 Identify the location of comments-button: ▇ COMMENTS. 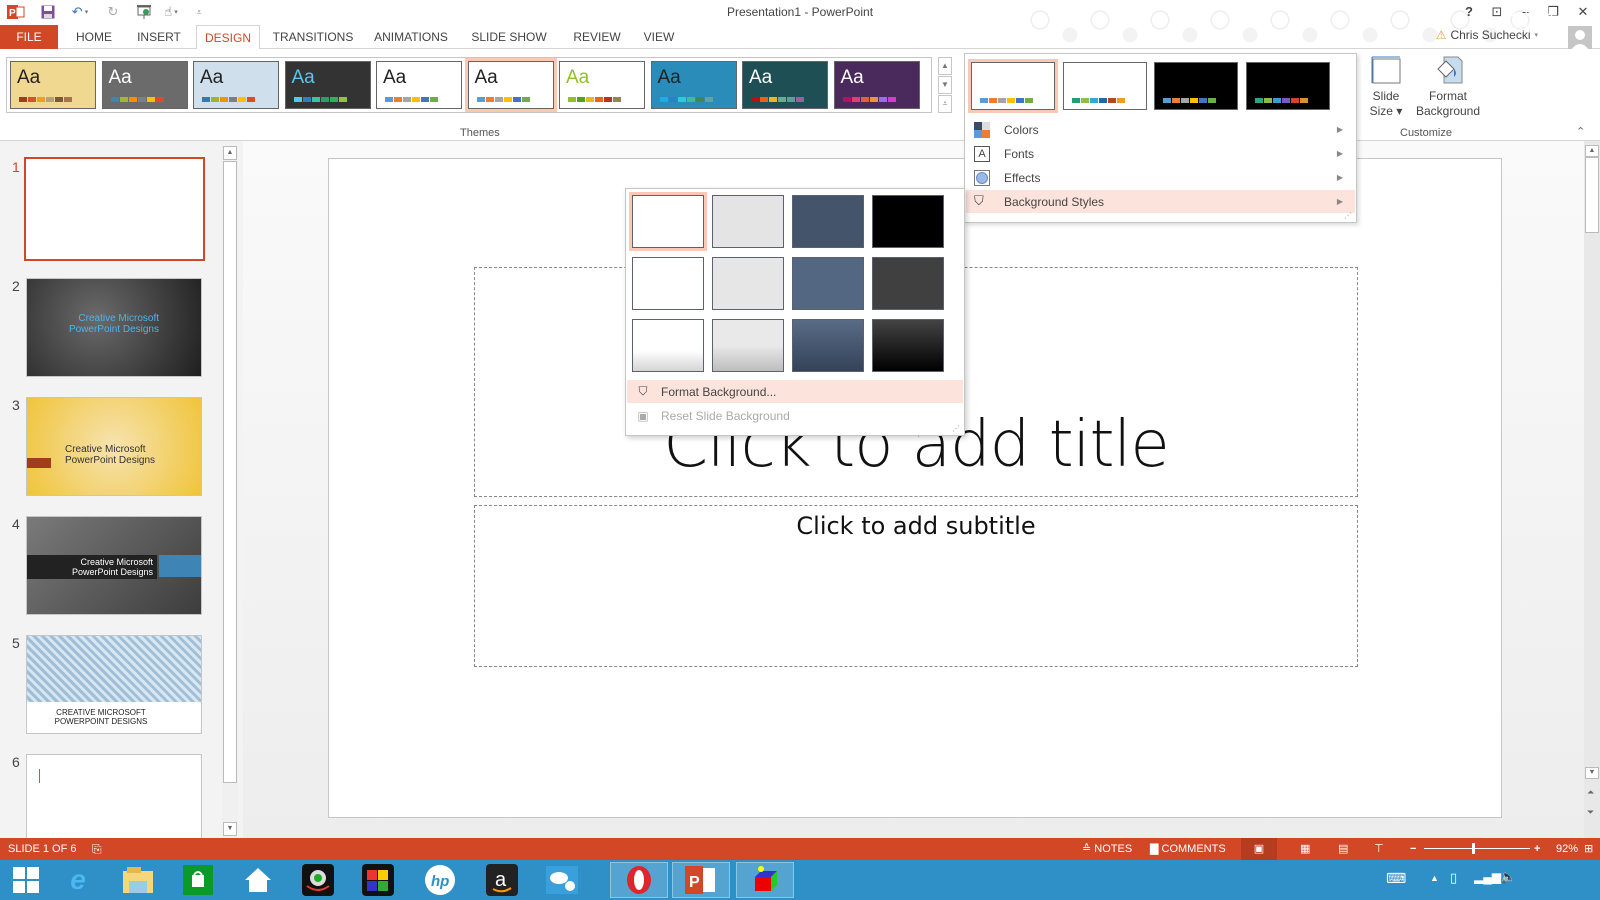
(1188, 849).